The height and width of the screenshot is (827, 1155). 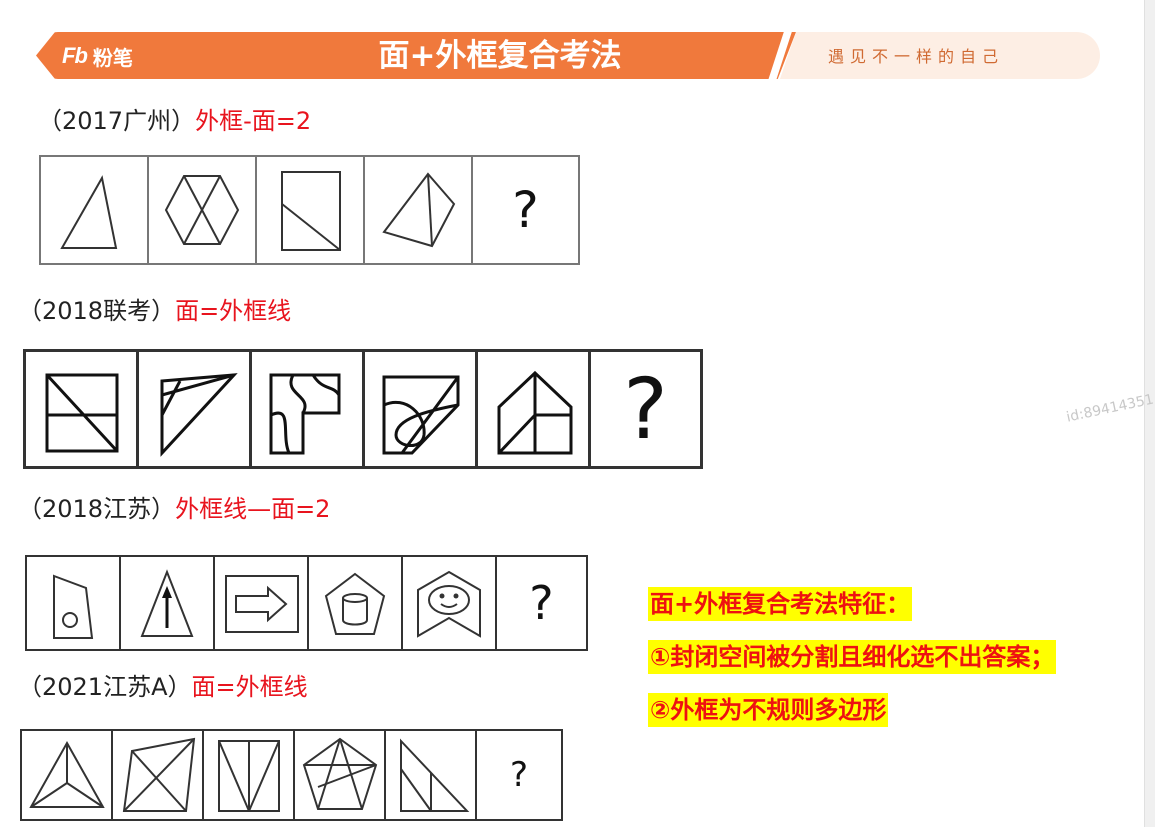 I want to click on figure-pentagon-star, so click(x=340, y=775).